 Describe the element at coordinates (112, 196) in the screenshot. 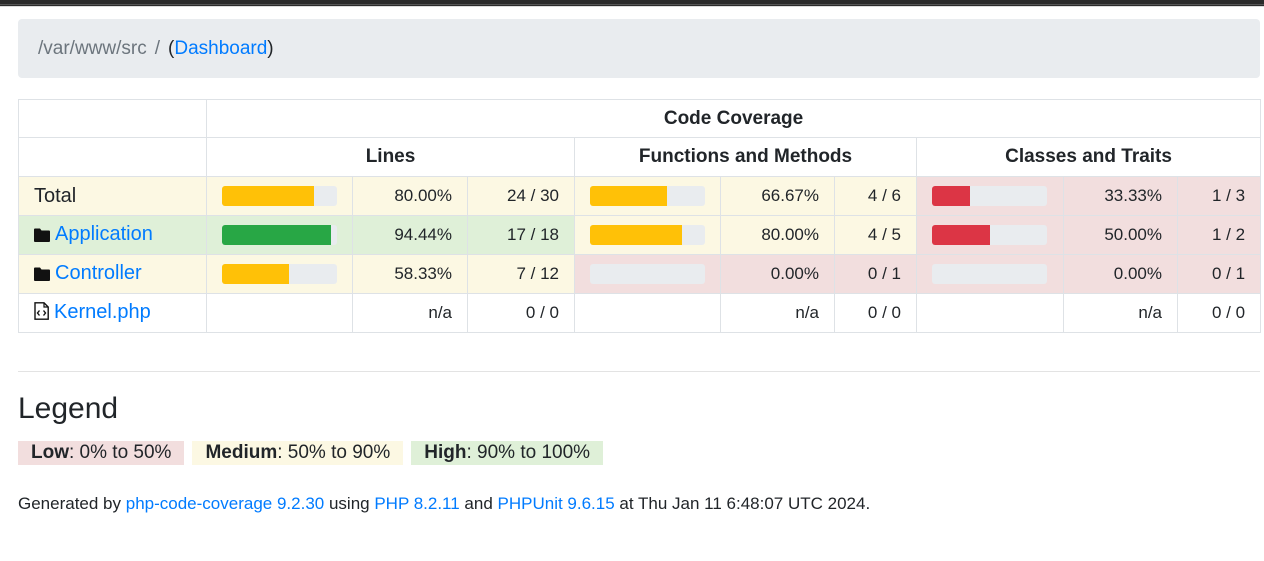

I see `row-name-cell: Total` at that location.